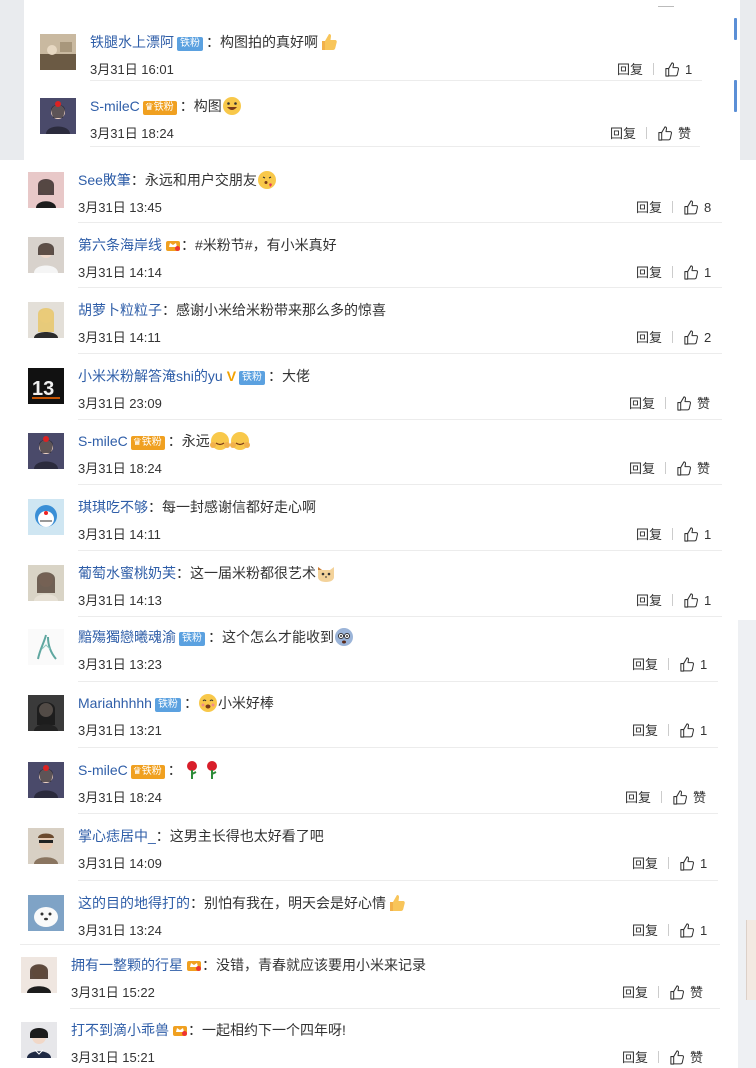 The height and width of the screenshot is (1068, 756). What do you see at coordinates (120, 1030) in the screenshot?
I see `username: 打不到滴小乖兽` at bounding box center [120, 1030].